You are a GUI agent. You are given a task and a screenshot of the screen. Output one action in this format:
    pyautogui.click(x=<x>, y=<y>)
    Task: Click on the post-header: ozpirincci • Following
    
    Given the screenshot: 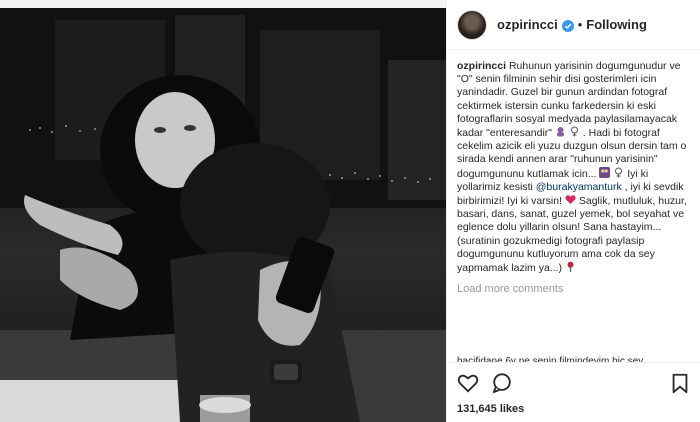 What is the action you would take?
    pyautogui.click(x=573, y=25)
    